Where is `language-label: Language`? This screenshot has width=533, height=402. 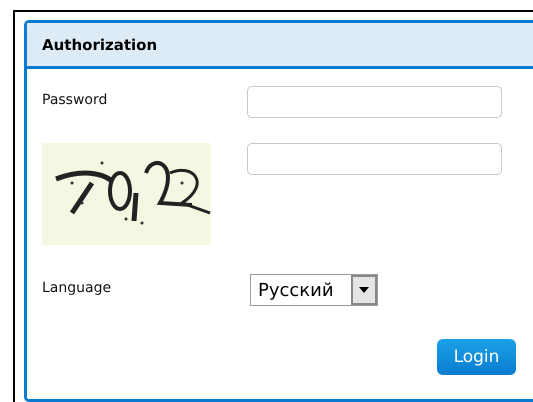
language-label: Language is located at coordinates (77, 287).